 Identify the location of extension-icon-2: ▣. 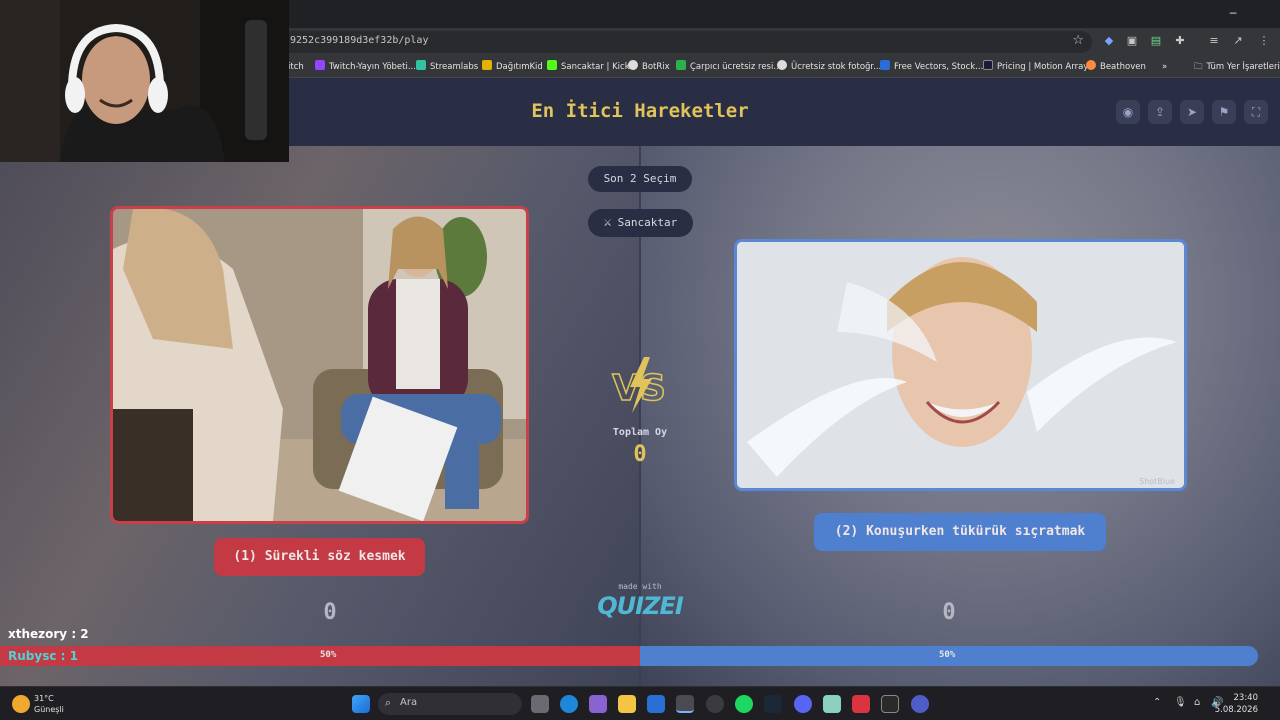
(1132, 41).